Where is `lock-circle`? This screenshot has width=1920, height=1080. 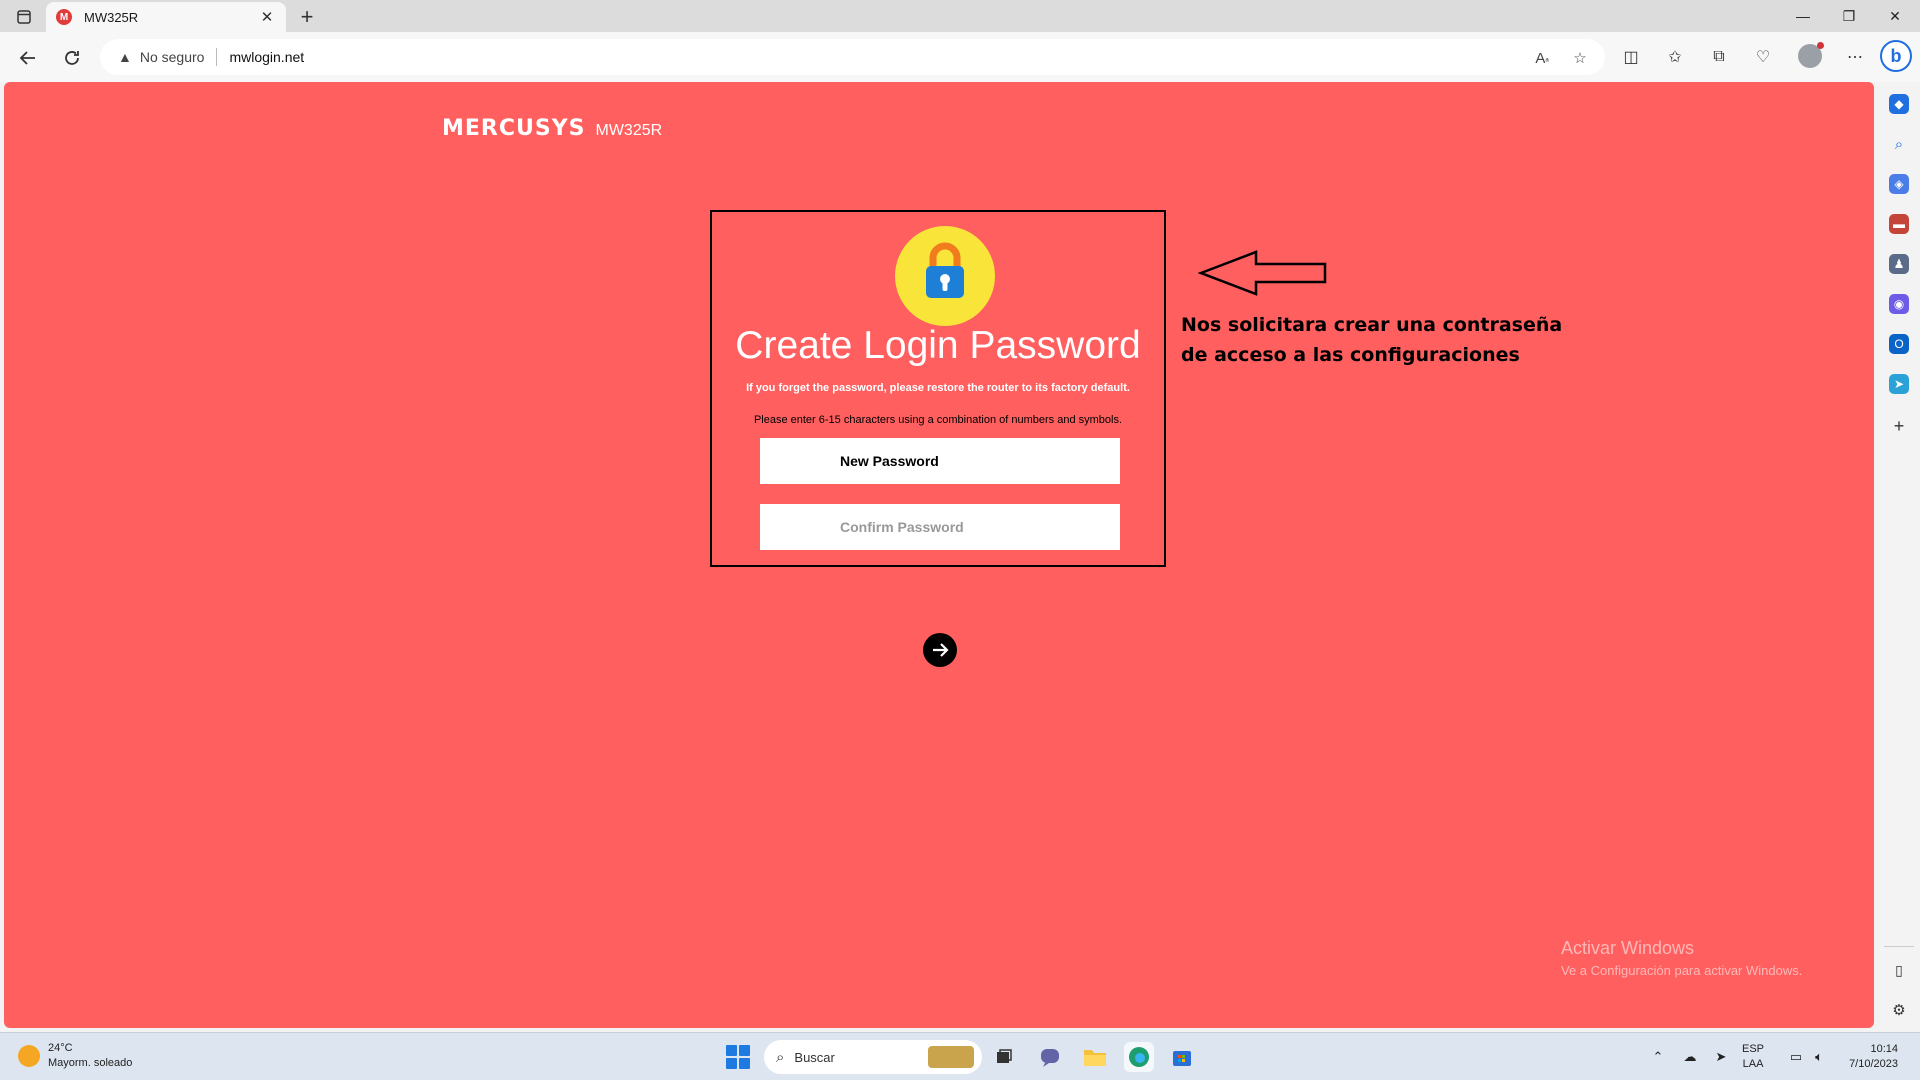
lock-circle is located at coordinates (945, 276).